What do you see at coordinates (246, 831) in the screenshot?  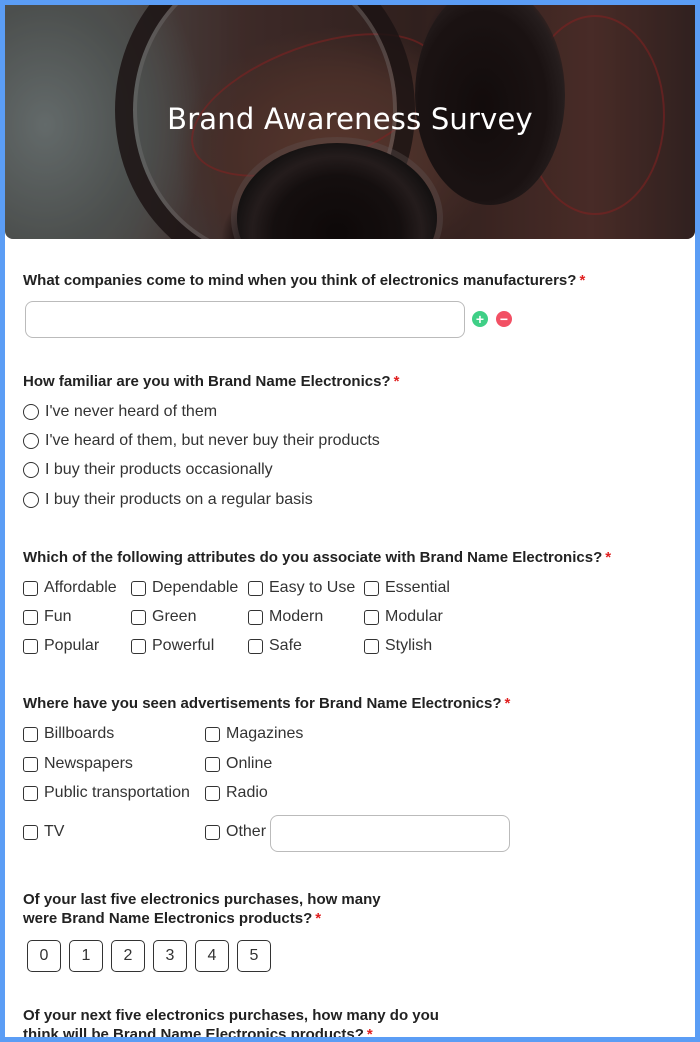 I see `option-label: Other` at bounding box center [246, 831].